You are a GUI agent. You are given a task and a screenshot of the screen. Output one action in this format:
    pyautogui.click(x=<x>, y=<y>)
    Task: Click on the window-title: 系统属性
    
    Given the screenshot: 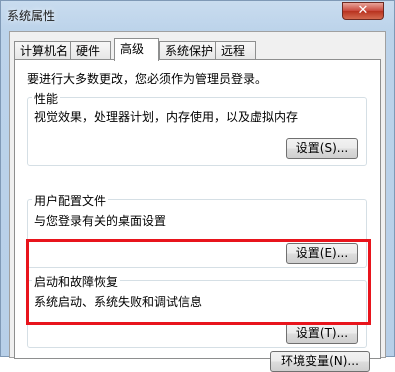 What is the action you would take?
    pyautogui.click(x=31, y=16)
    